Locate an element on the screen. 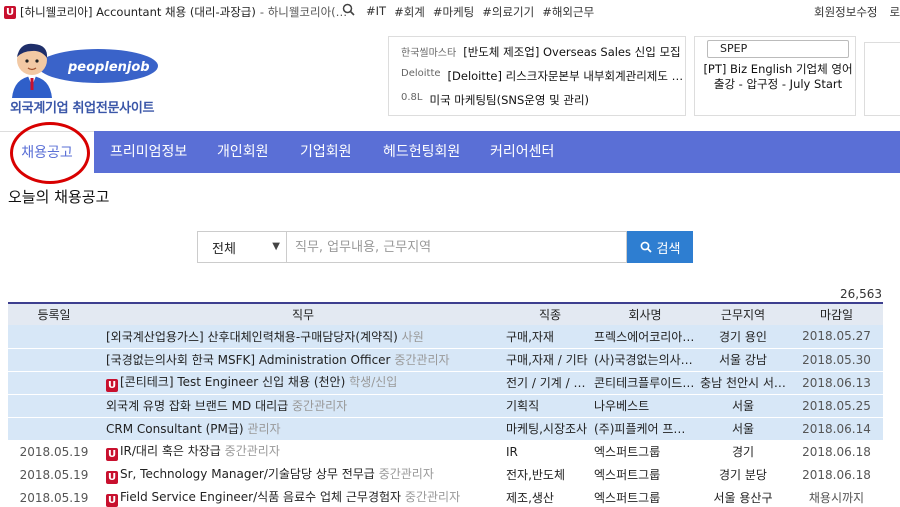 This screenshot has width=900, height=507. search-button: 검색 is located at coordinates (660, 247).